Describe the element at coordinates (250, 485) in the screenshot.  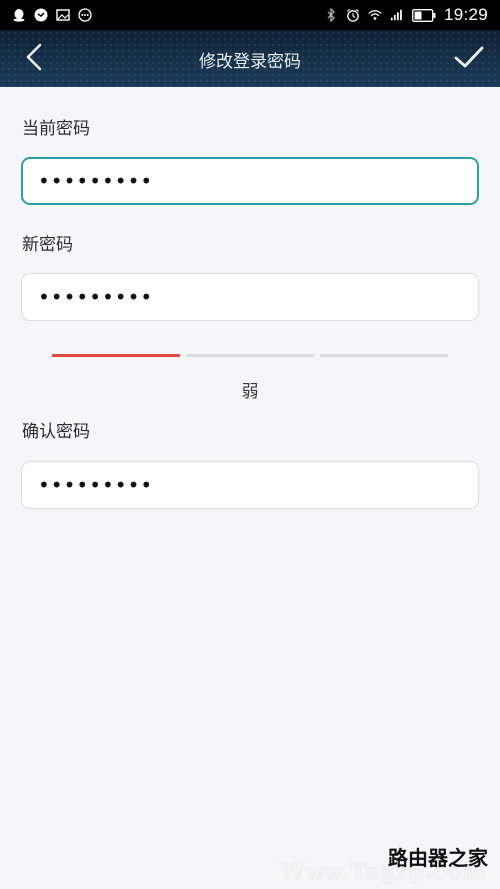
I see `confirm-password-field: •••••••••` at that location.